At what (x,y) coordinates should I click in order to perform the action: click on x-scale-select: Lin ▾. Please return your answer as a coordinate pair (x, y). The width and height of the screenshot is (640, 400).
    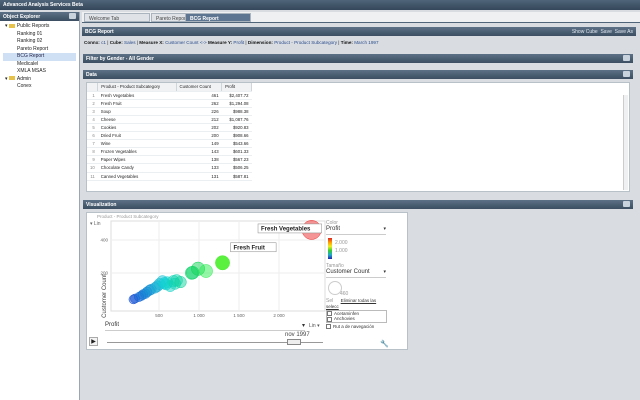
    Looking at the image, I should click on (314, 326).